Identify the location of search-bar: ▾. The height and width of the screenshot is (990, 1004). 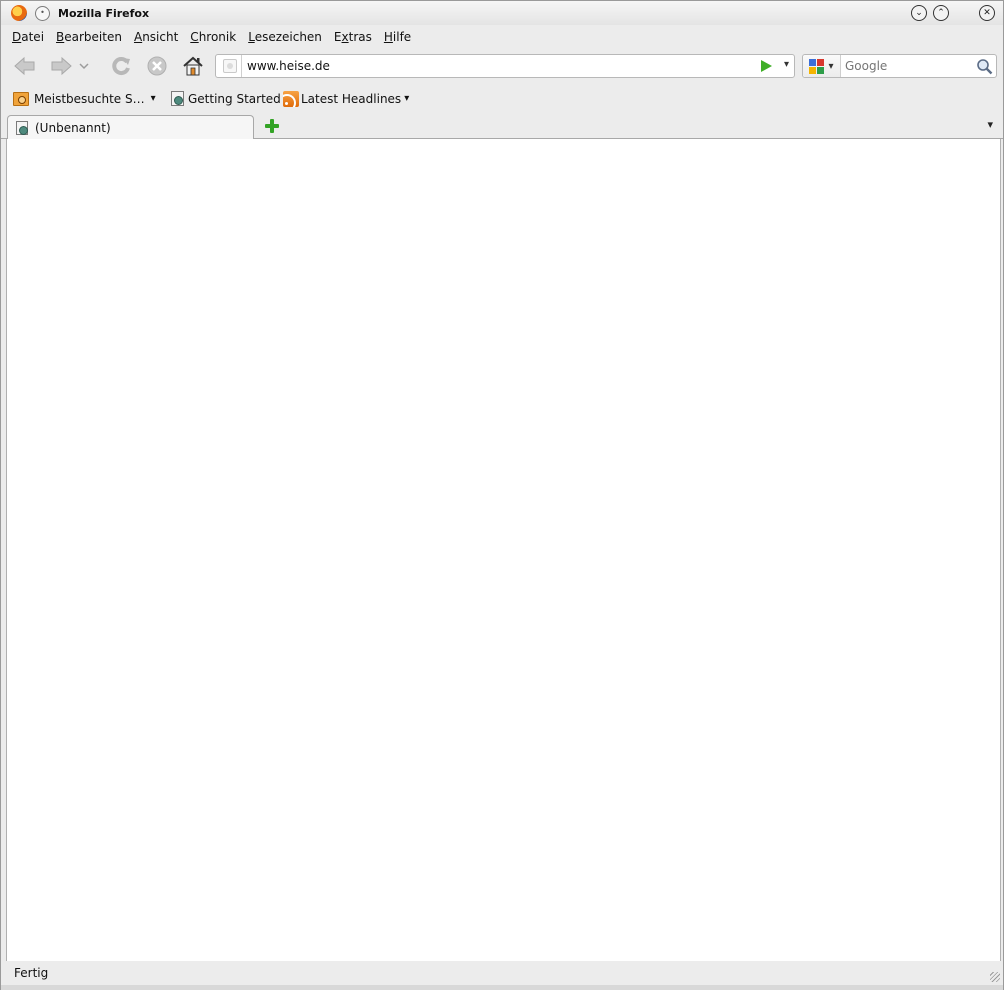
(899, 66).